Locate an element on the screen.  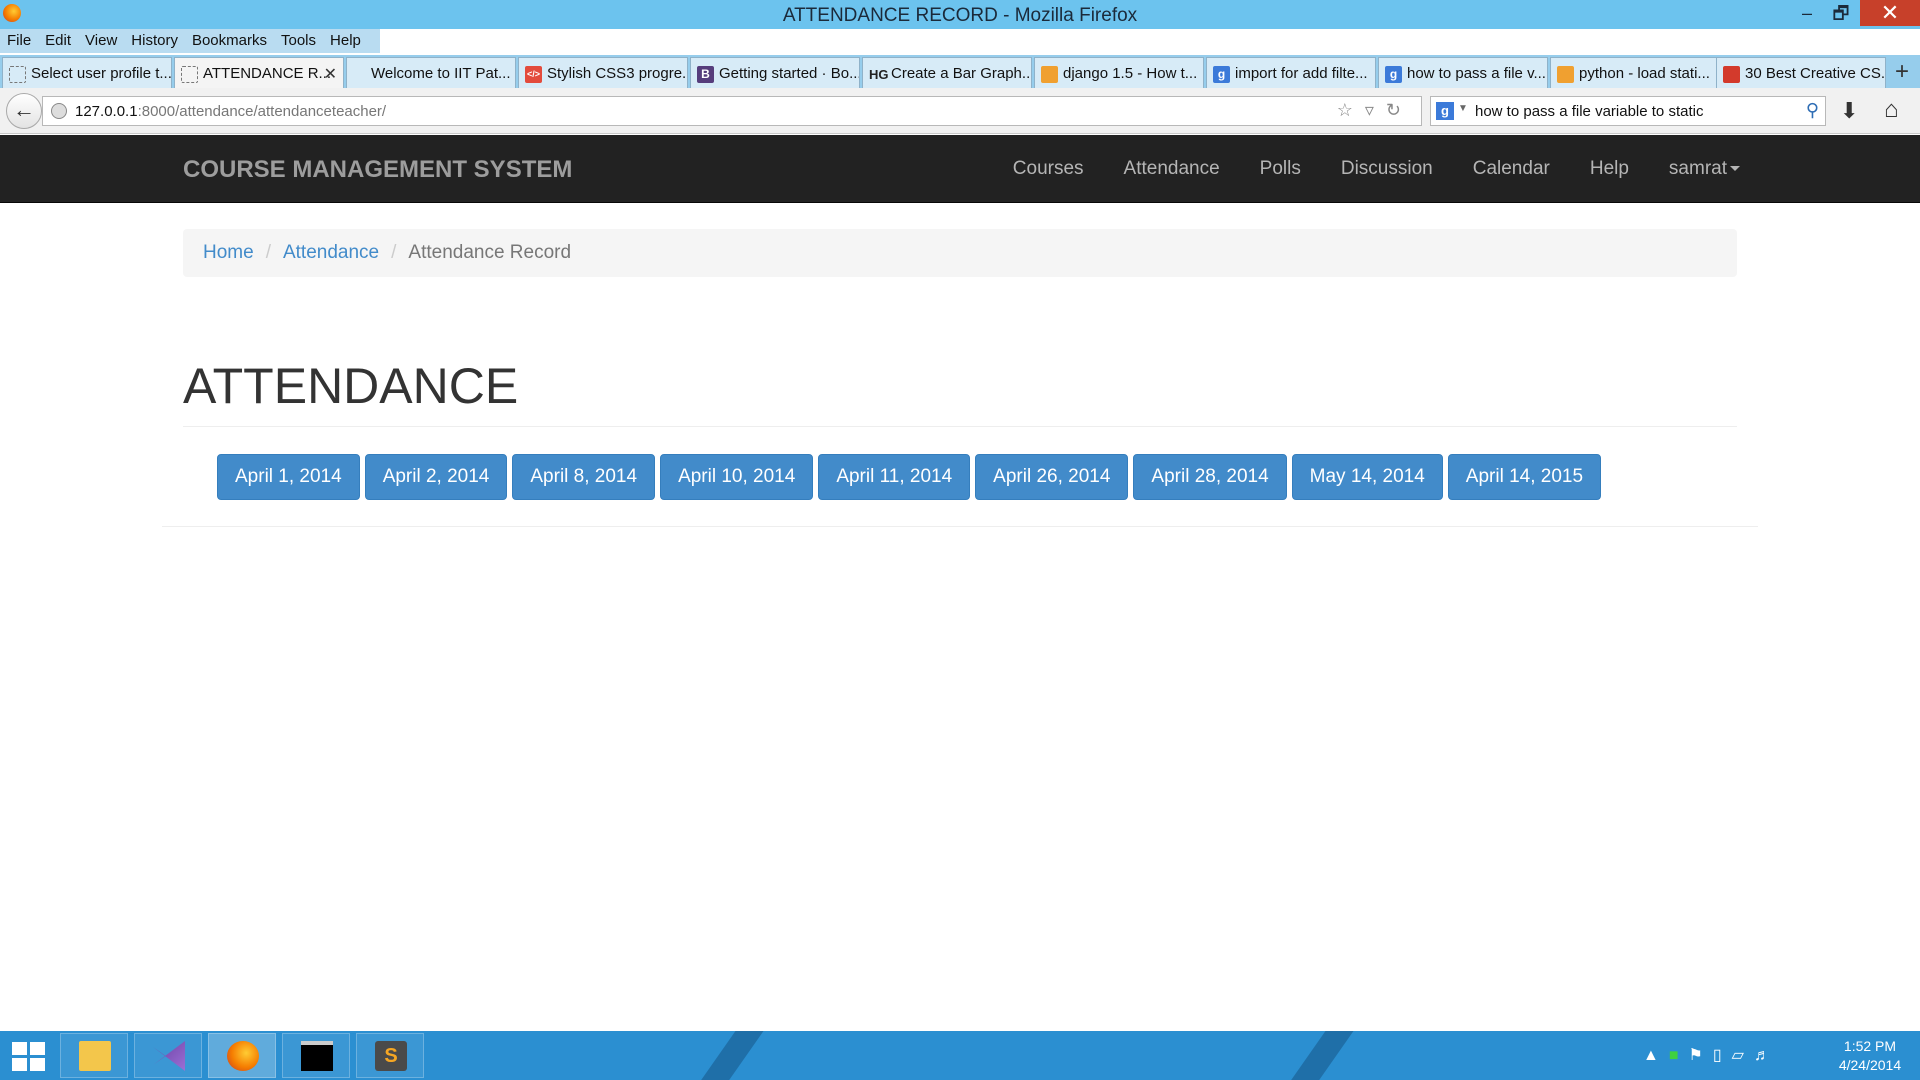
battery-icon: ▯ is located at coordinates (1722, 1055).